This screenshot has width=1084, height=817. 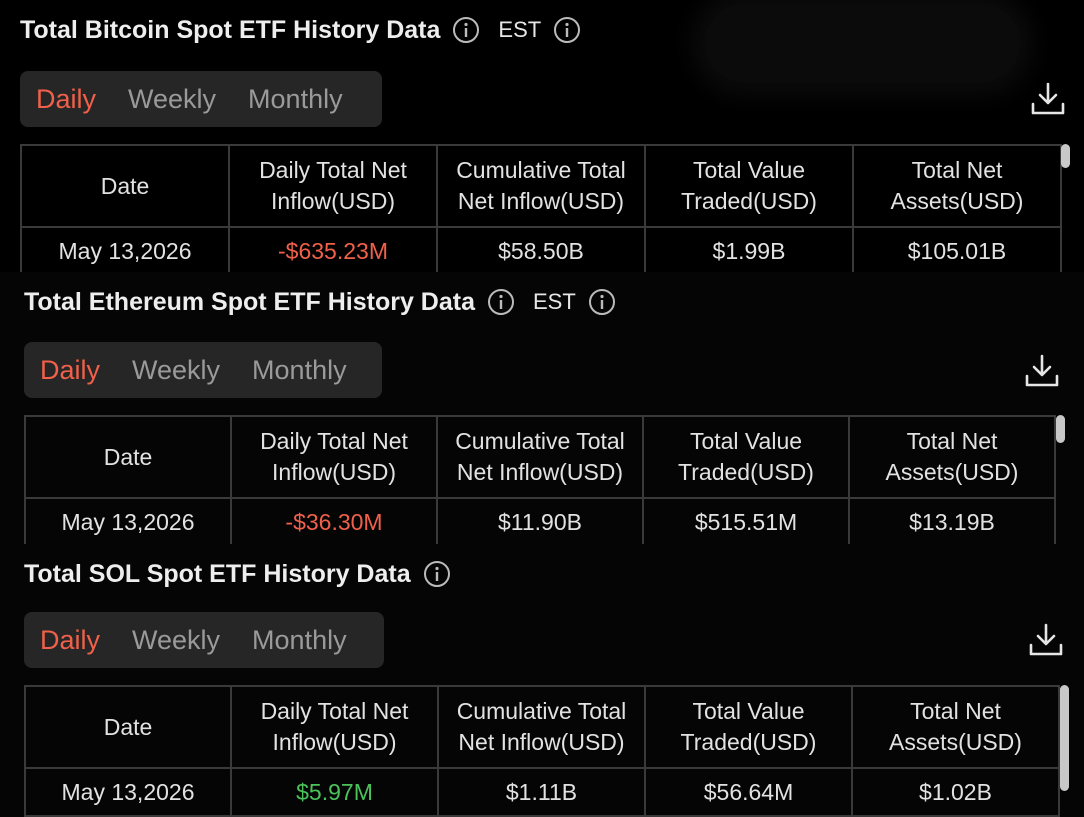 What do you see at coordinates (748, 792) in the screenshot?
I see `total-value-traded-cell: $56.64M` at bounding box center [748, 792].